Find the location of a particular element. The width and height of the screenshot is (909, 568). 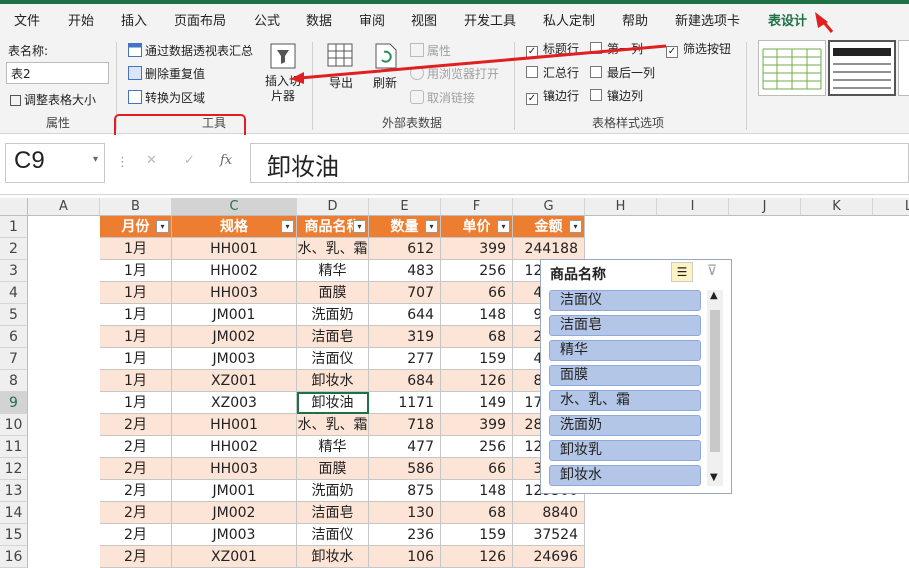

slicer-scrollbar: ▲ ▼ is located at coordinates (715, 388).